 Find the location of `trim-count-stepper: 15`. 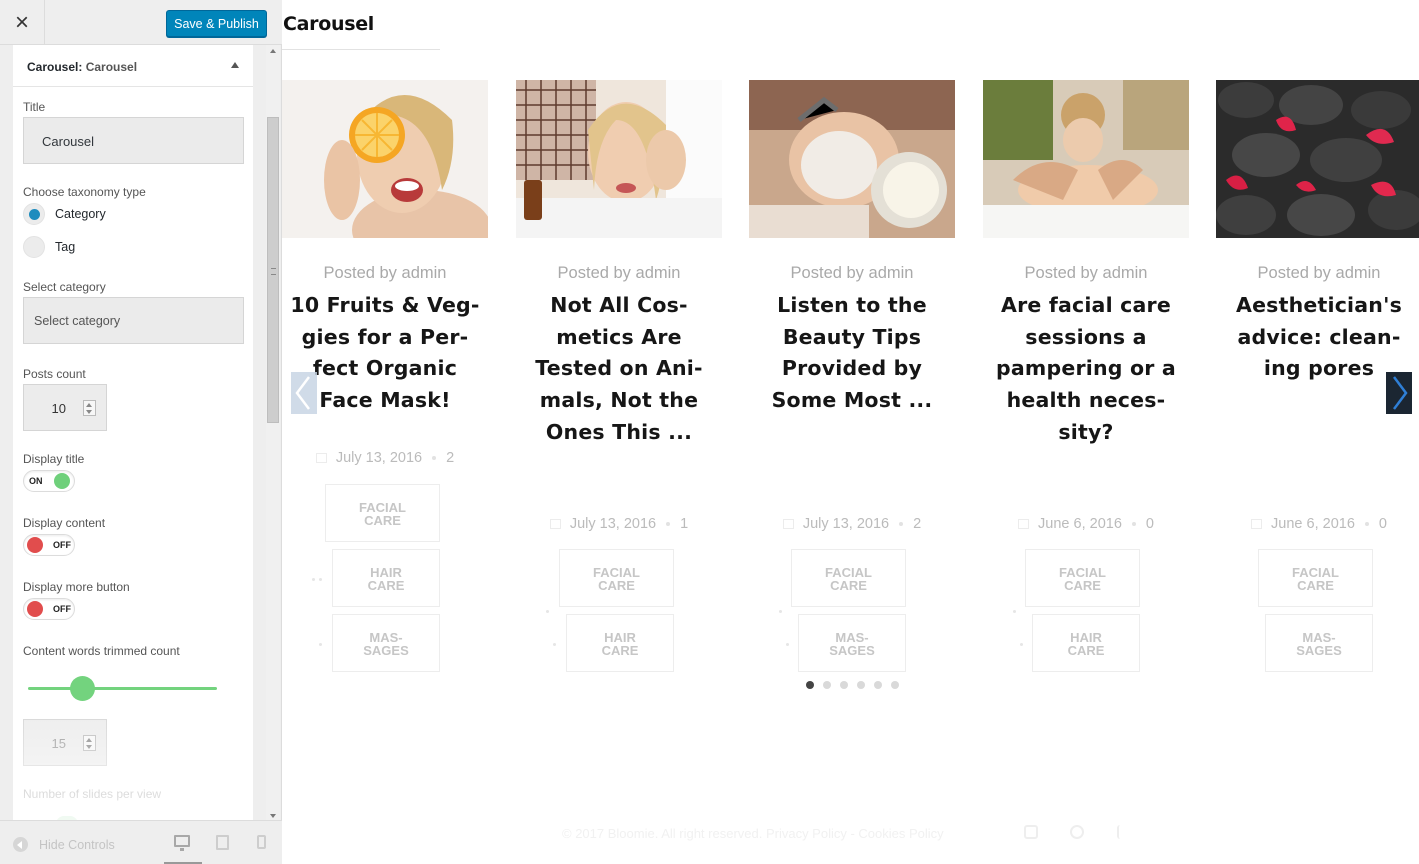

trim-count-stepper: 15 is located at coordinates (65, 742).